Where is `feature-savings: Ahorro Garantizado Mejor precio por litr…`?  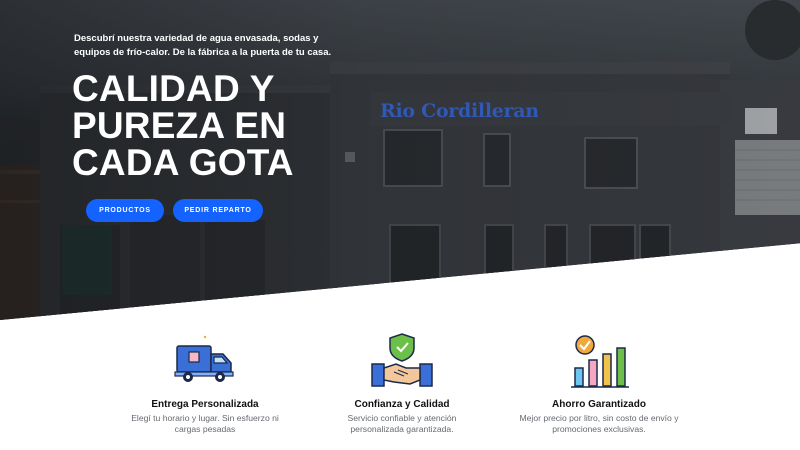 feature-savings: Ahorro Garantizado Mejor precio por litr… is located at coordinates (599, 382).